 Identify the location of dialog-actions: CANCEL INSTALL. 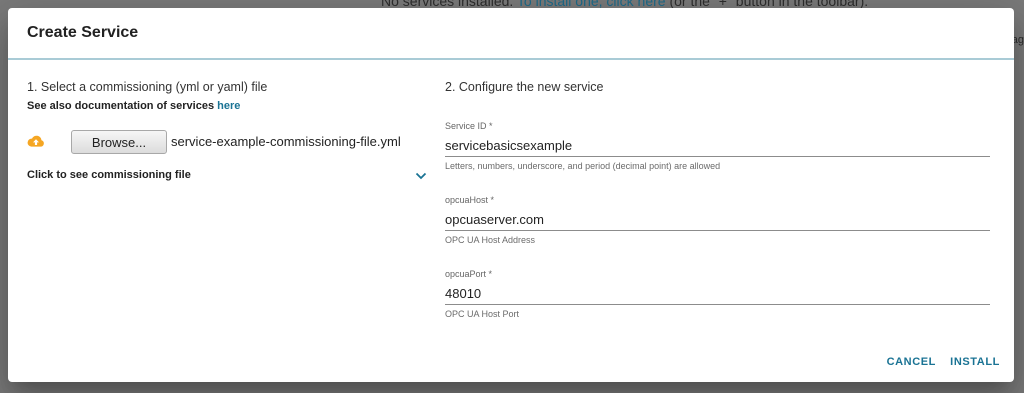
(914, 362).